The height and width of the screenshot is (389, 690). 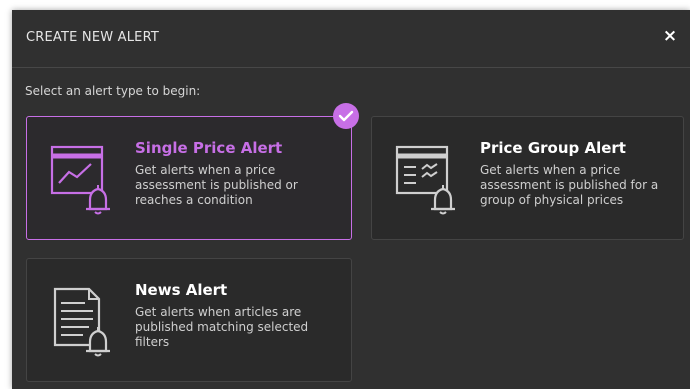 What do you see at coordinates (553, 148) in the screenshot?
I see `card-title: Price Group Alert` at bounding box center [553, 148].